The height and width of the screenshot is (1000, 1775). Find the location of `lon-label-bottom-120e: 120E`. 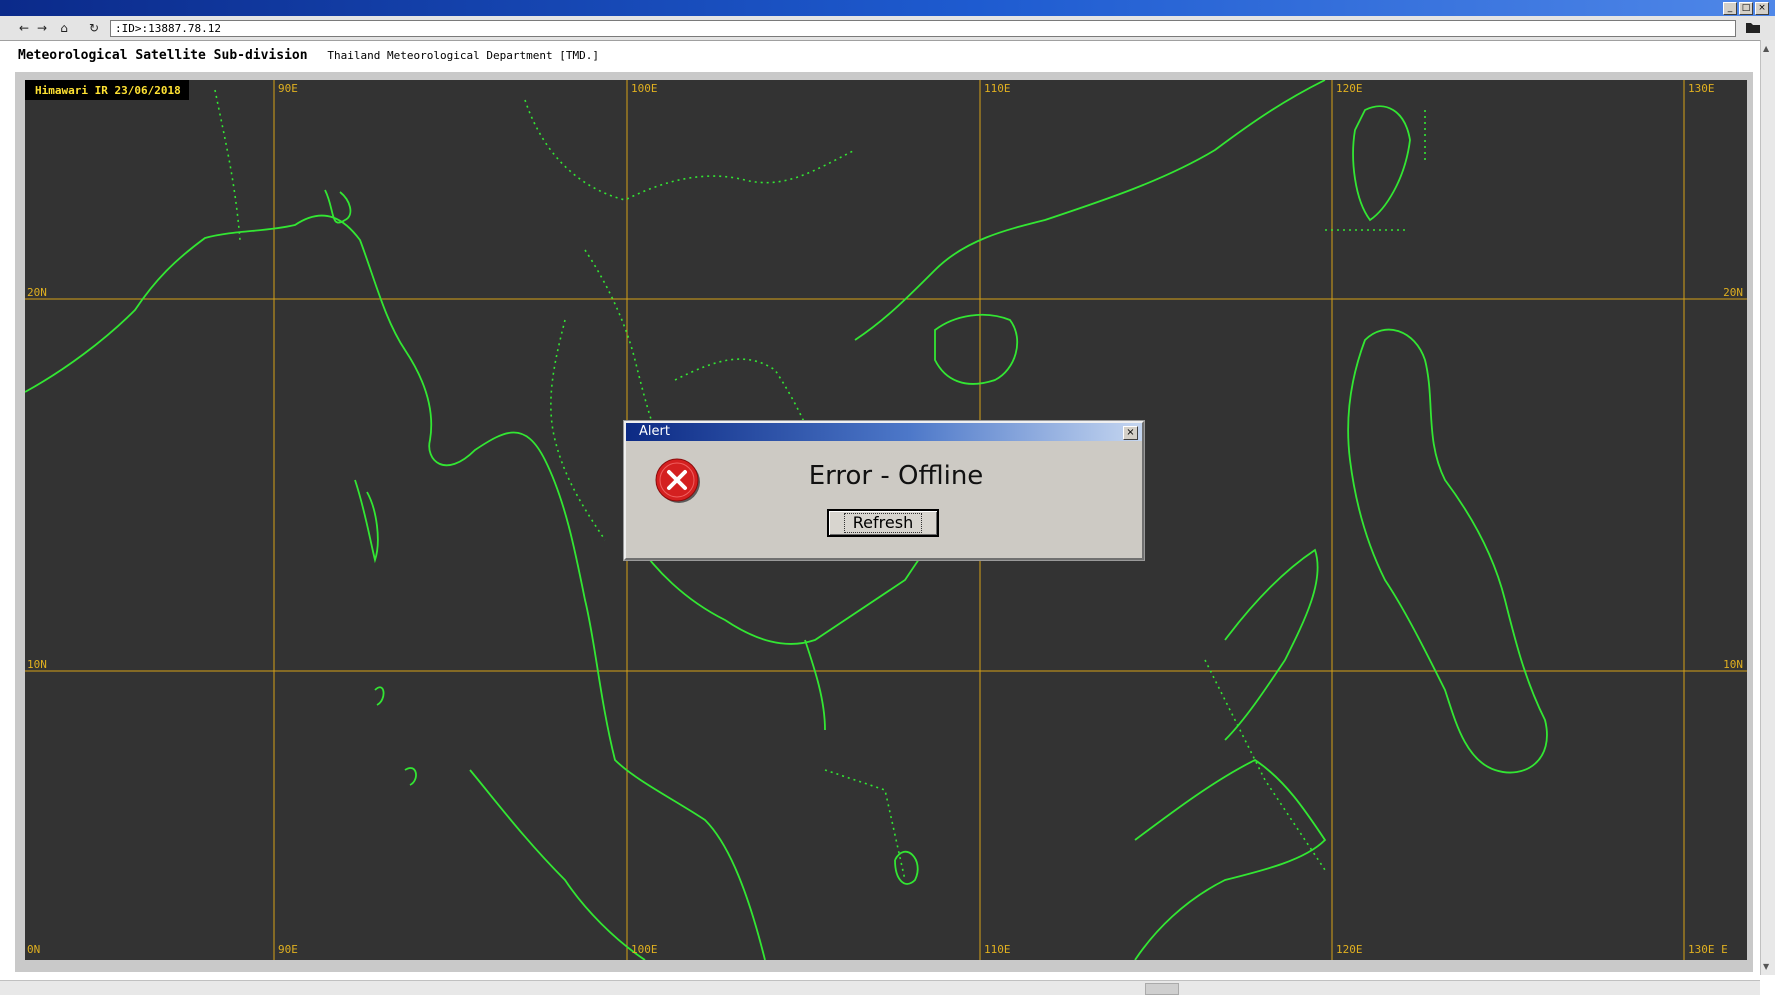

lon-label-bottom-120e: 120E is located at coordinates (1349, 949).